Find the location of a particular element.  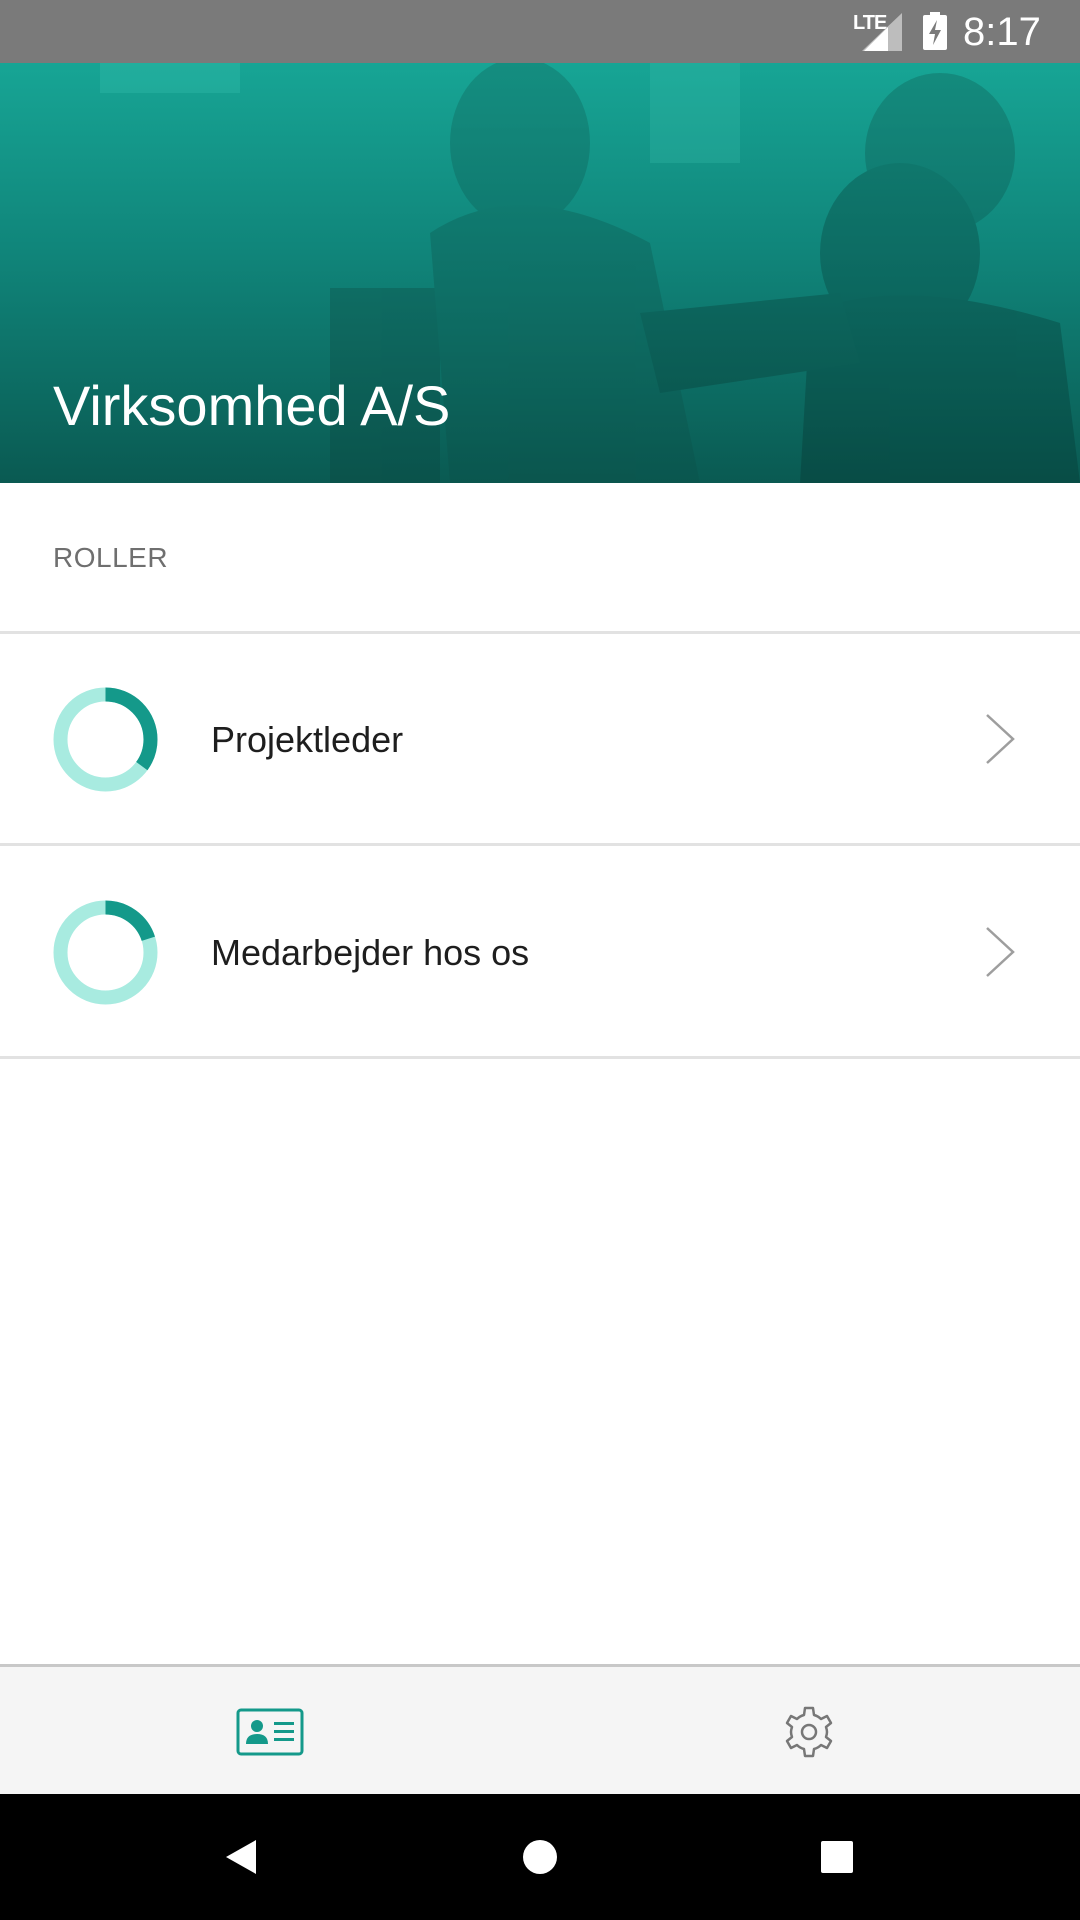

nav-tab-profile is located at coordinates (270, 1730).